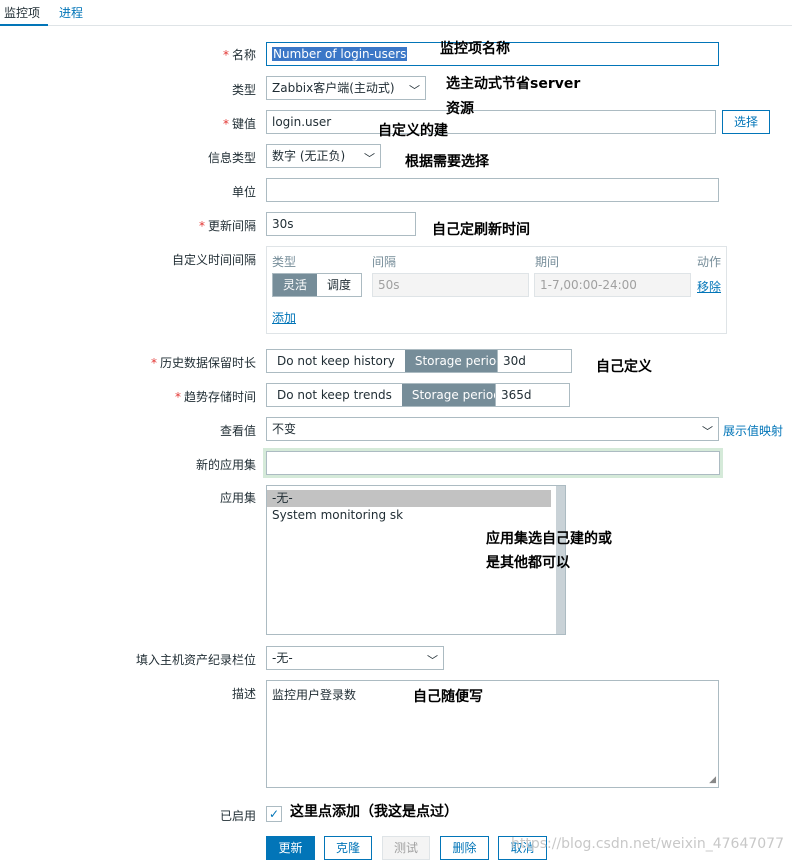 This screenshot has width=792, height=863. I want to click on history-mode-toggle: Do not keep history Storage period, so click(390, 361).